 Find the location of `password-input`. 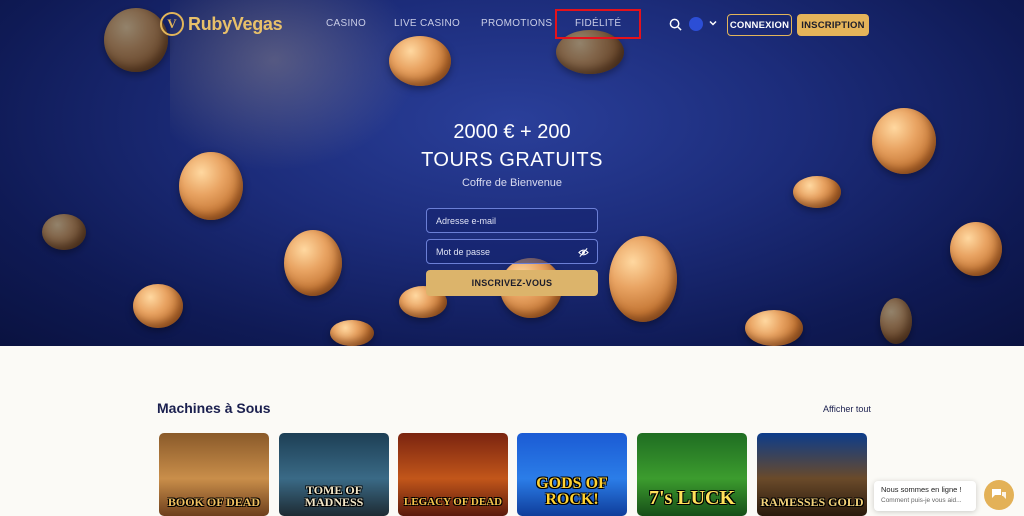

password-input is located at coordinates (512, 251).